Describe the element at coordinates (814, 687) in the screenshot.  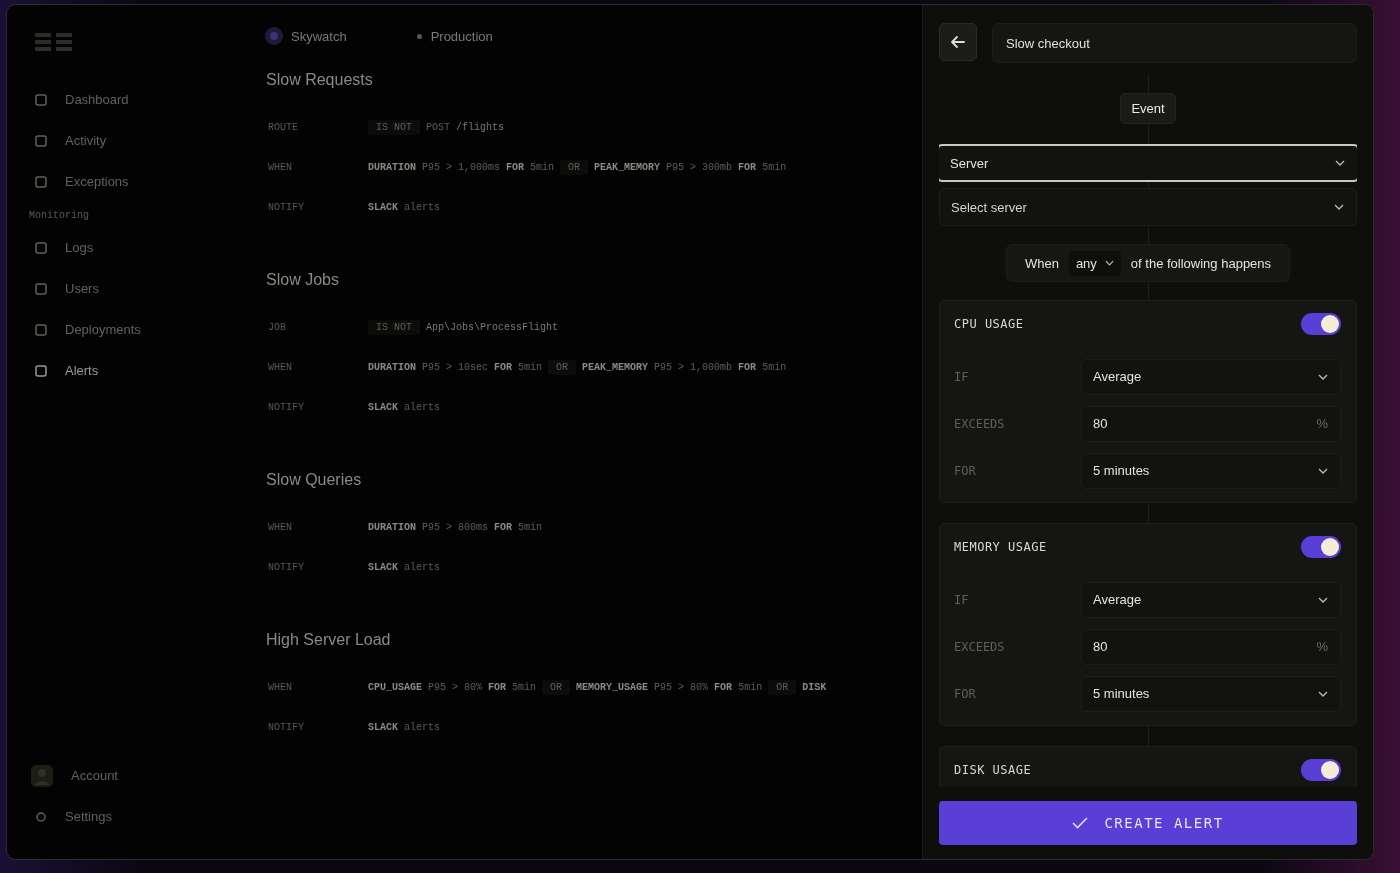
I see `metric-keyword: DISK` at that location.